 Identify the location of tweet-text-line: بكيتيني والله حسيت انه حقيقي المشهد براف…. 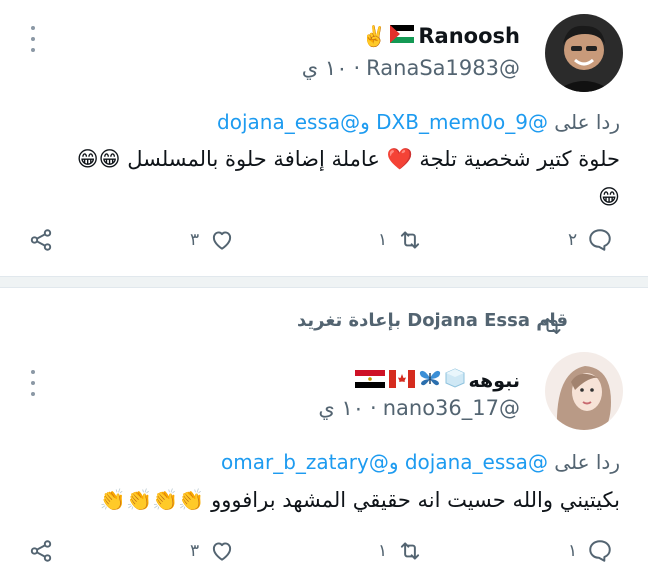
(359, 500).